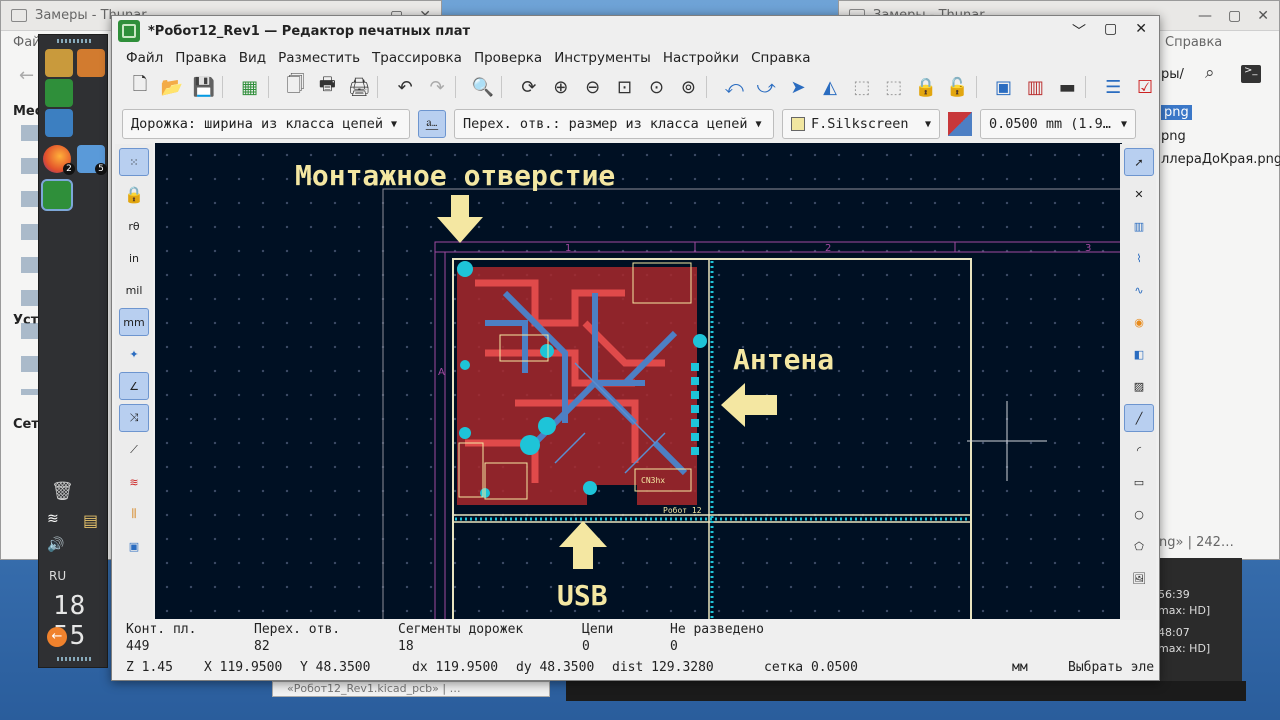 The image size is (1280, 720). What do you see at coordinates (59, 63) in the screenshot?
I see `app-launcher-icon` at bounding box center [59, 63].